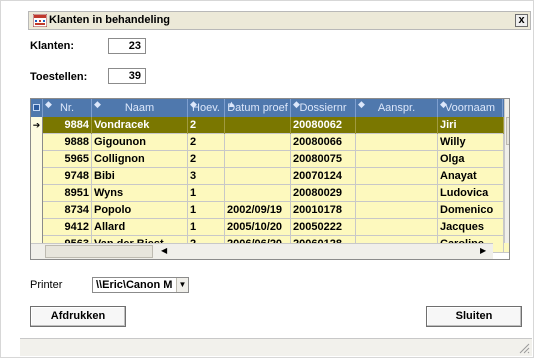 Image resolution: width=534 pixels, height=358 pixels. I want to click on print-button: Afdrukken, so click(78, 316).